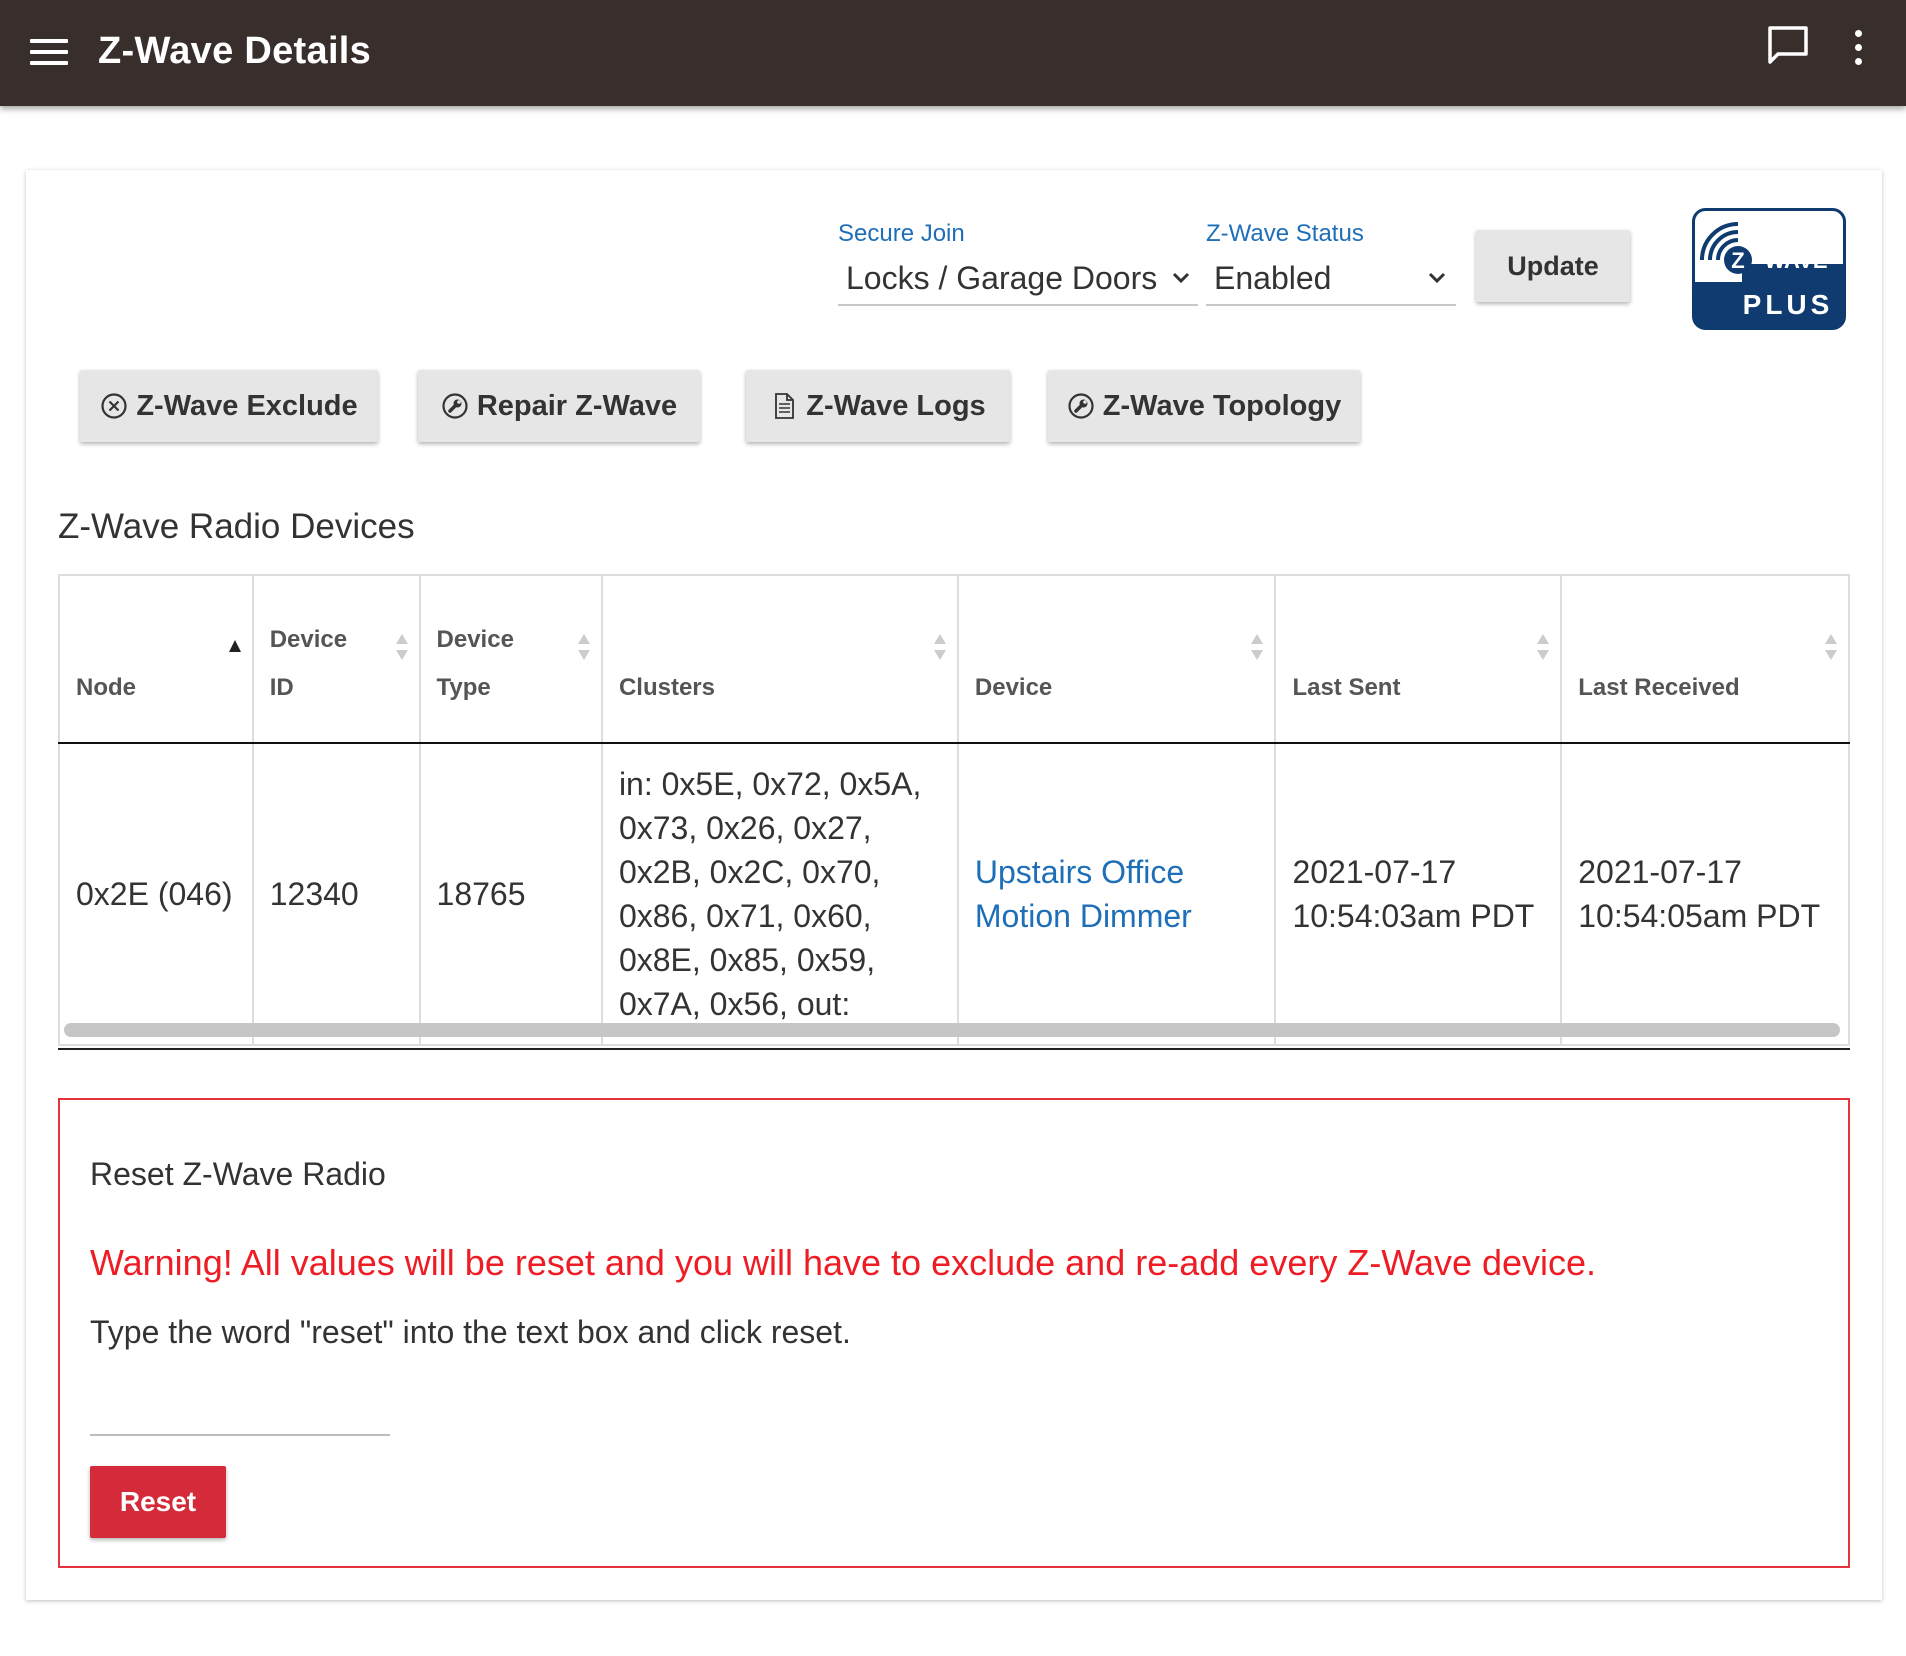 The height and width of the screenshot is (1656, 1906). Describe the element at coordinates (236, 526) in the screenshot. I see `devices-section-title: Z-Wave Radio Devices` at that location.